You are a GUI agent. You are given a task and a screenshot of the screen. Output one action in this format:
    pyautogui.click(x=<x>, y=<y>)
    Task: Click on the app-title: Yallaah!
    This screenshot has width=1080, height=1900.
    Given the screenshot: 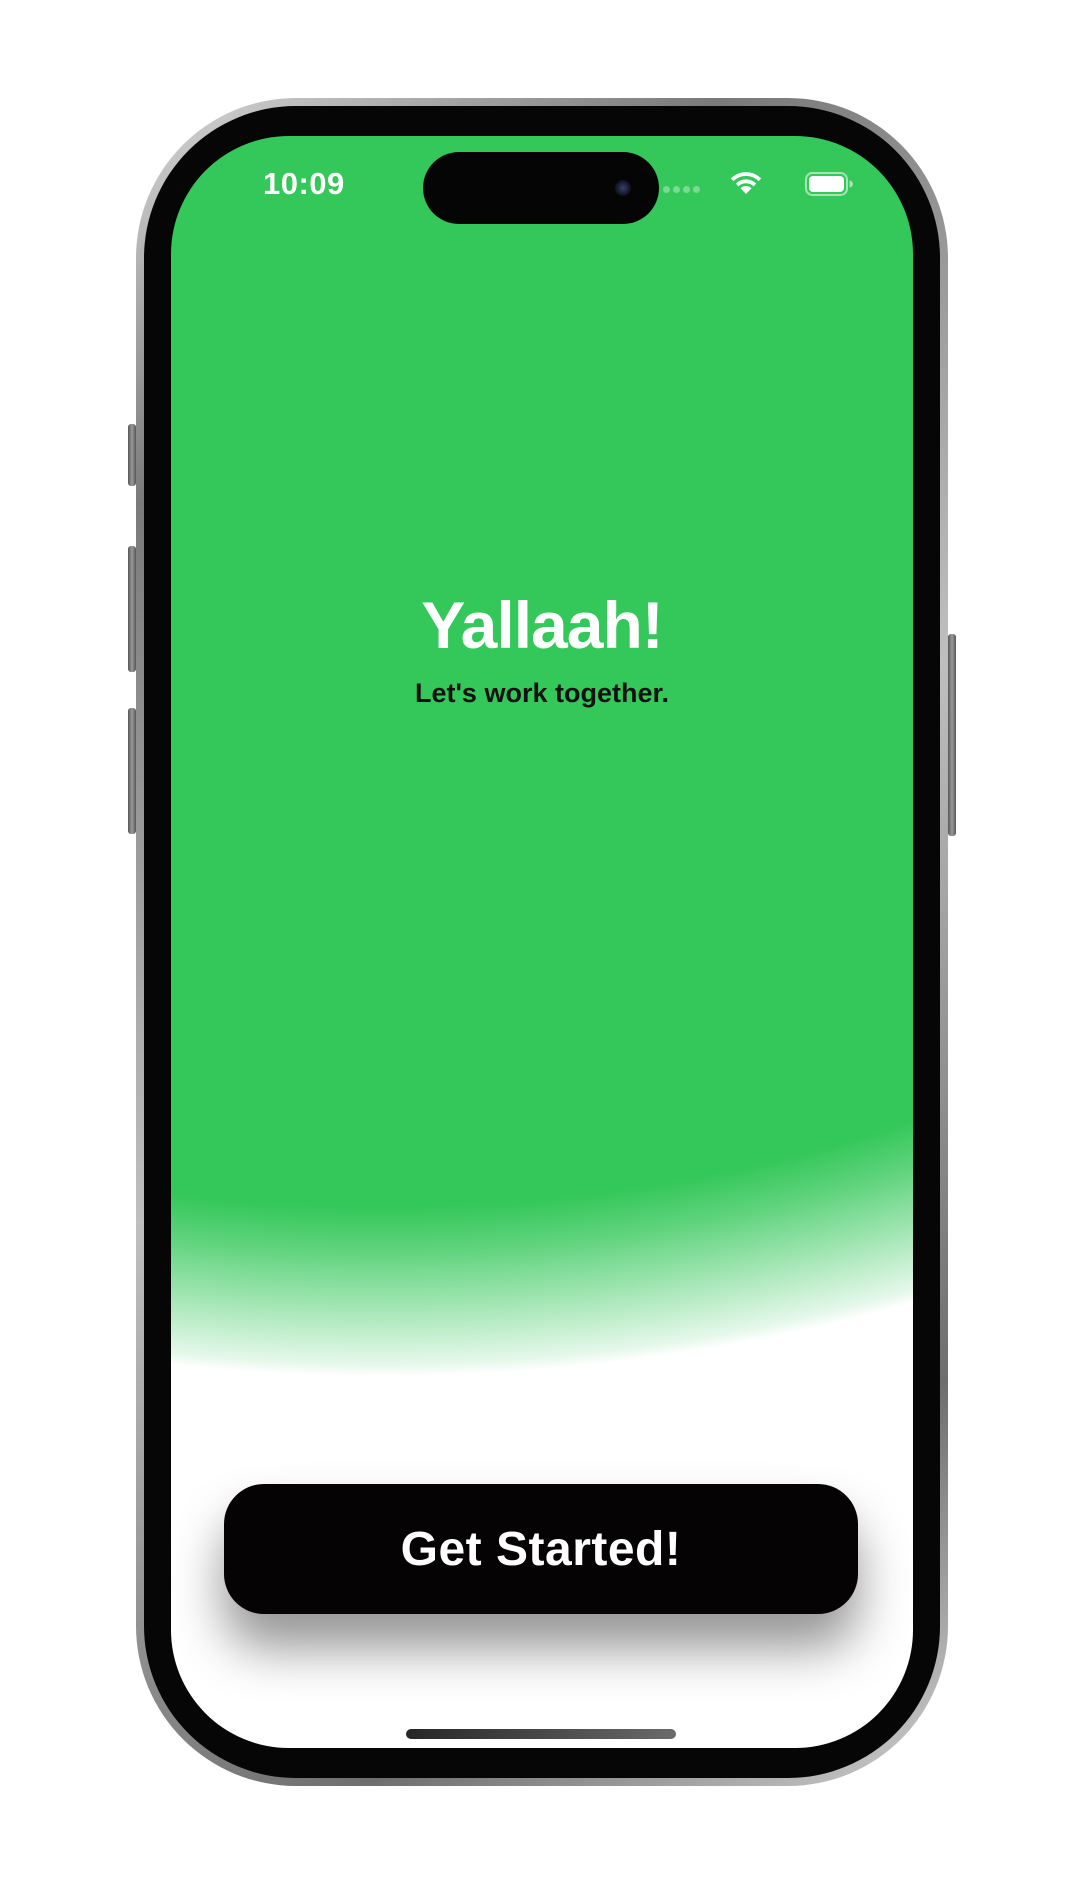 What is the action you would take?
    pyautogui.click(x=542, y=625)
    